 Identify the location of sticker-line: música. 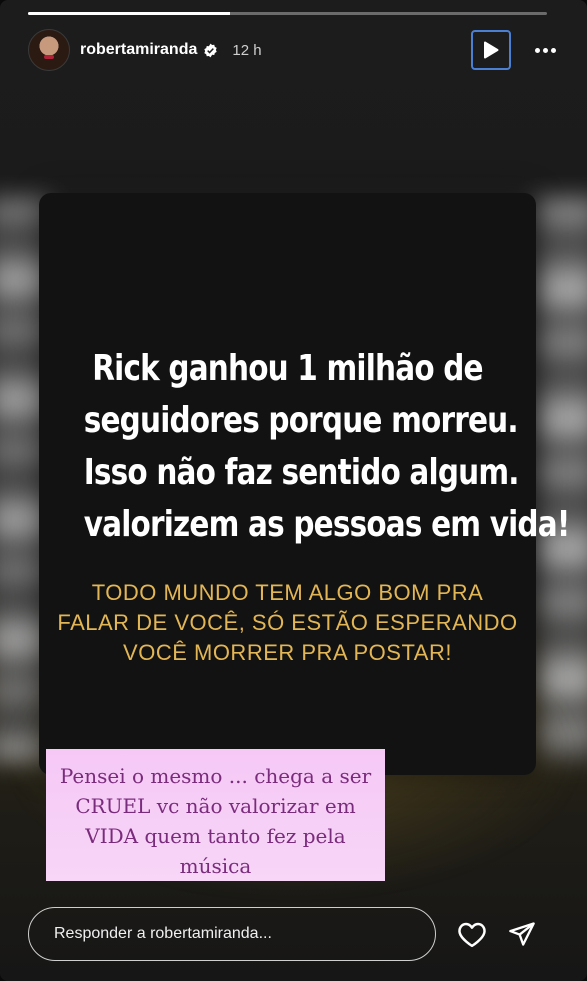
(215, 866).